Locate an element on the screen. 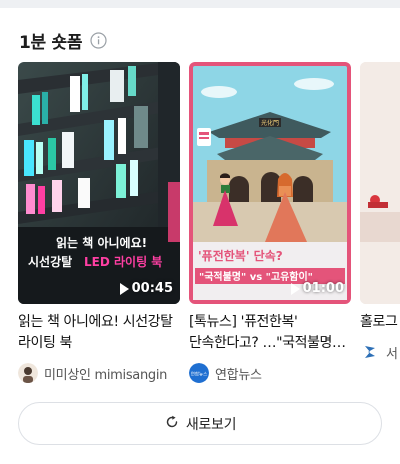 This screenshot has height=464, width=400. info-circle-icon is located at coordinates (98, 40).